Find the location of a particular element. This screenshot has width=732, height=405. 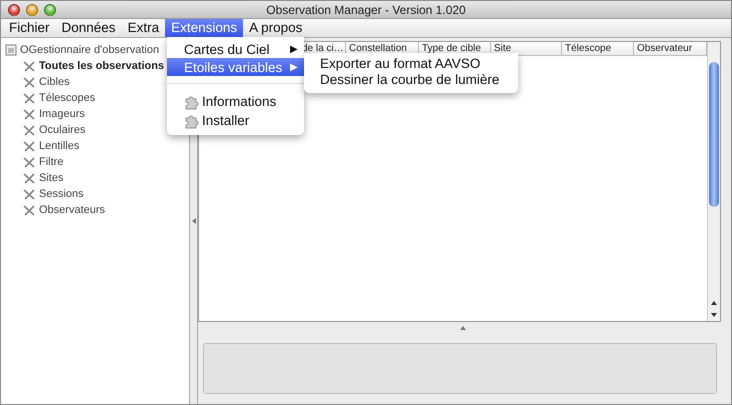

collapse-icon is located at coordinates (194, 221).